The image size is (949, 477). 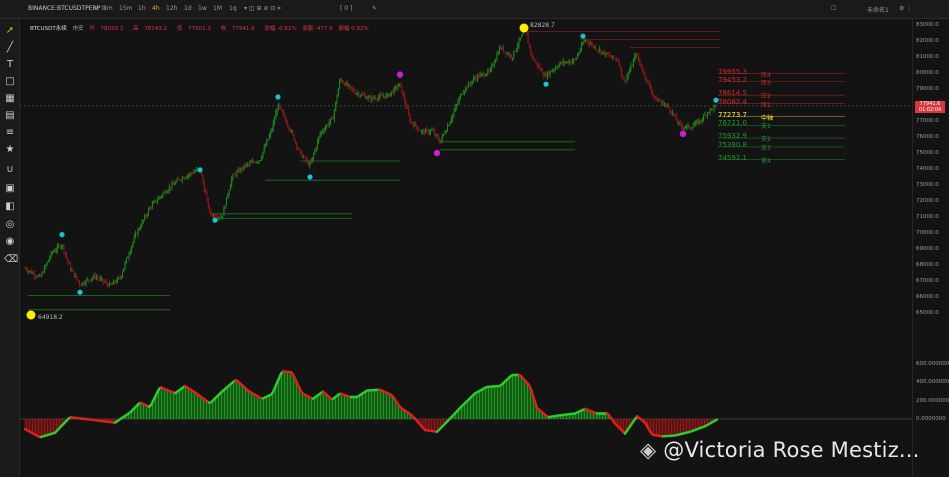 I want to click on tf-1q: 1q, so click(x=233, y=8).